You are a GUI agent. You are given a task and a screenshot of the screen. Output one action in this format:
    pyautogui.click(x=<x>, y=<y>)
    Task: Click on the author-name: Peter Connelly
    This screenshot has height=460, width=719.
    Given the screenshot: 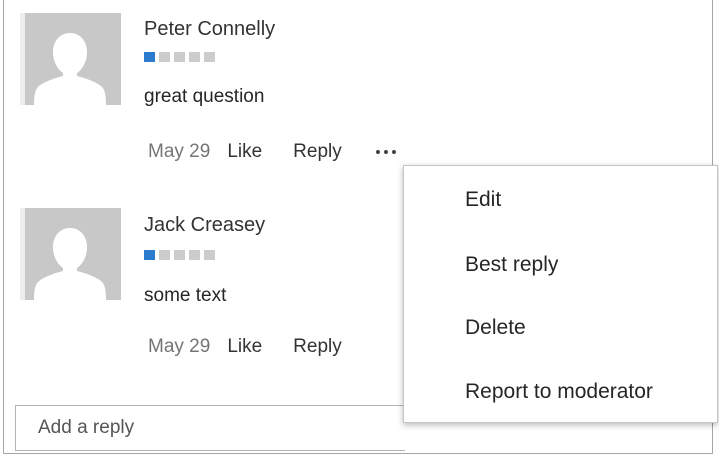 What is the action you would take?
    pyautogui.click(x=209, y=29)
    